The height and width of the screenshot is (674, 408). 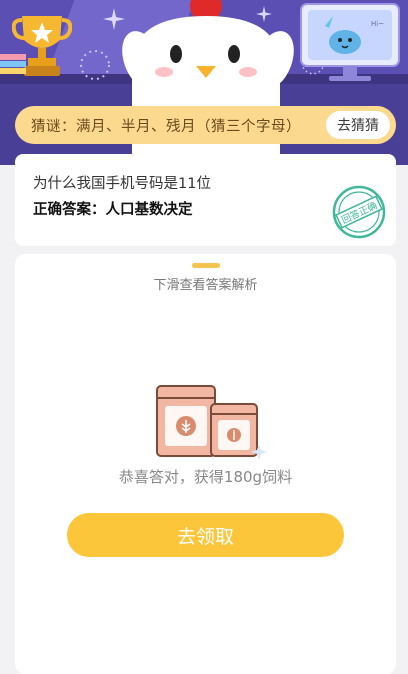 I want to click on answer-label: 正确答案：, so click(x=69, y=210).